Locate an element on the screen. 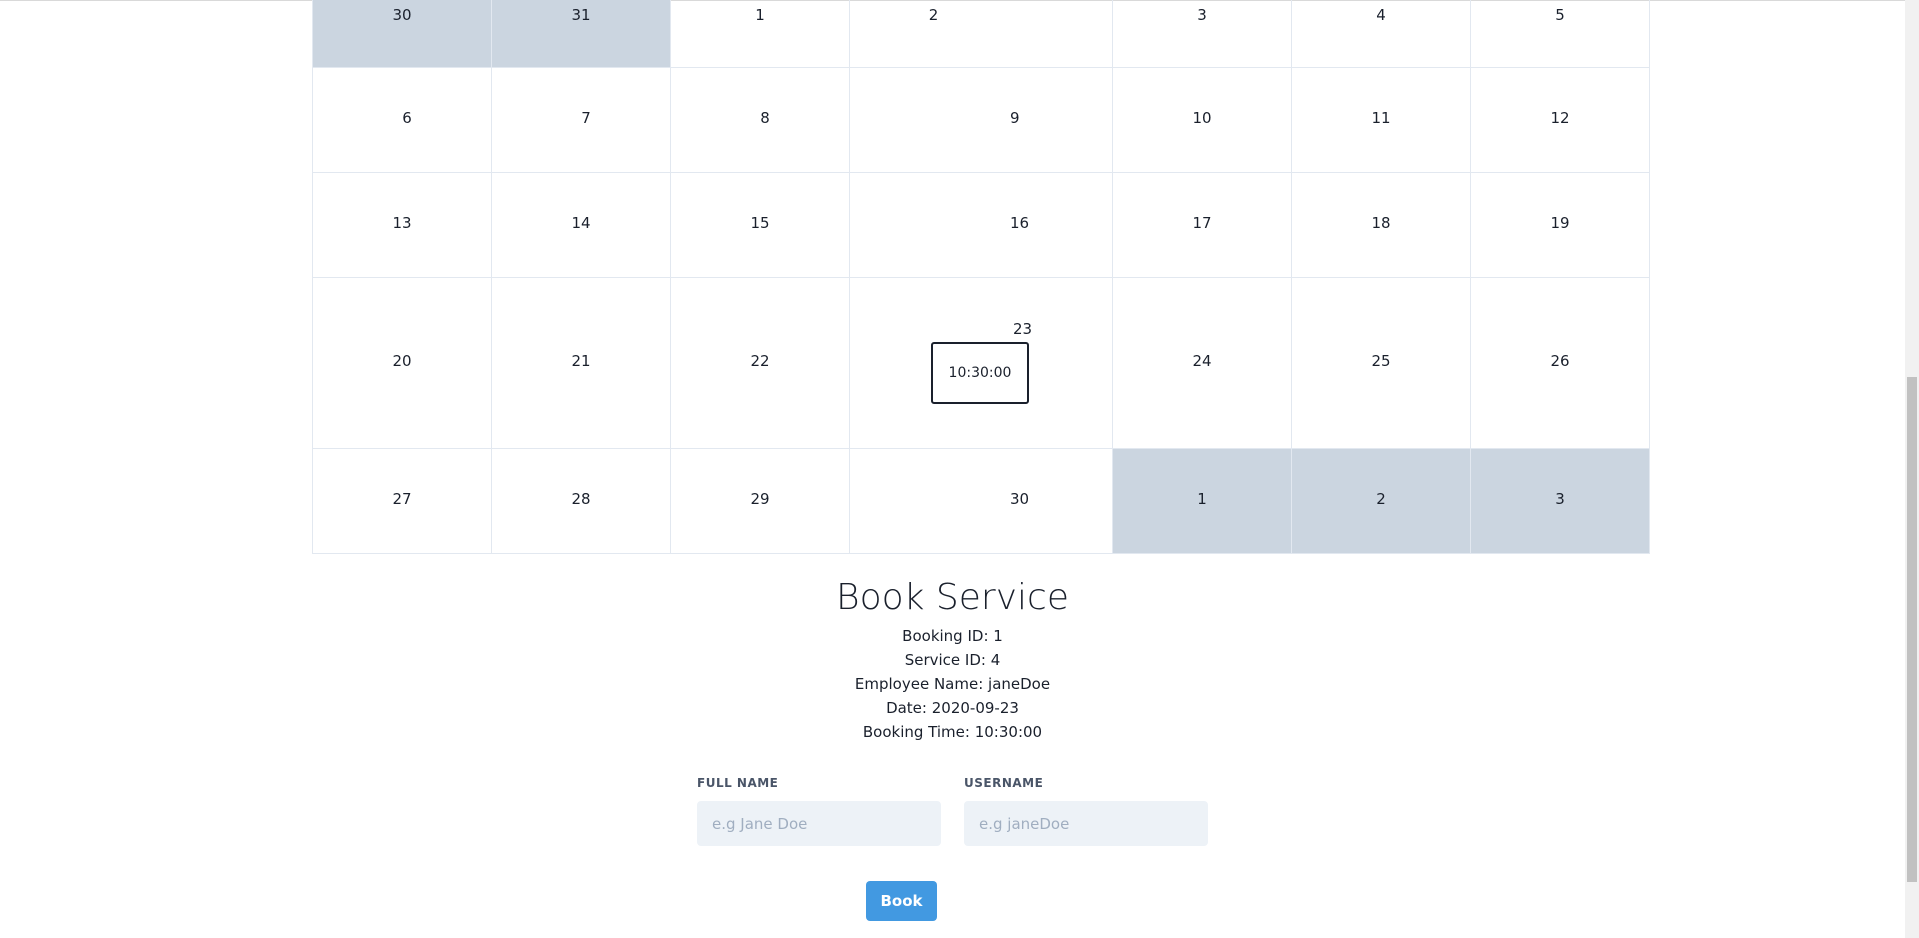 The height and width of the screenshot is (938, 1919). calendar-day: 10 is located at coordinates (1202, 120).